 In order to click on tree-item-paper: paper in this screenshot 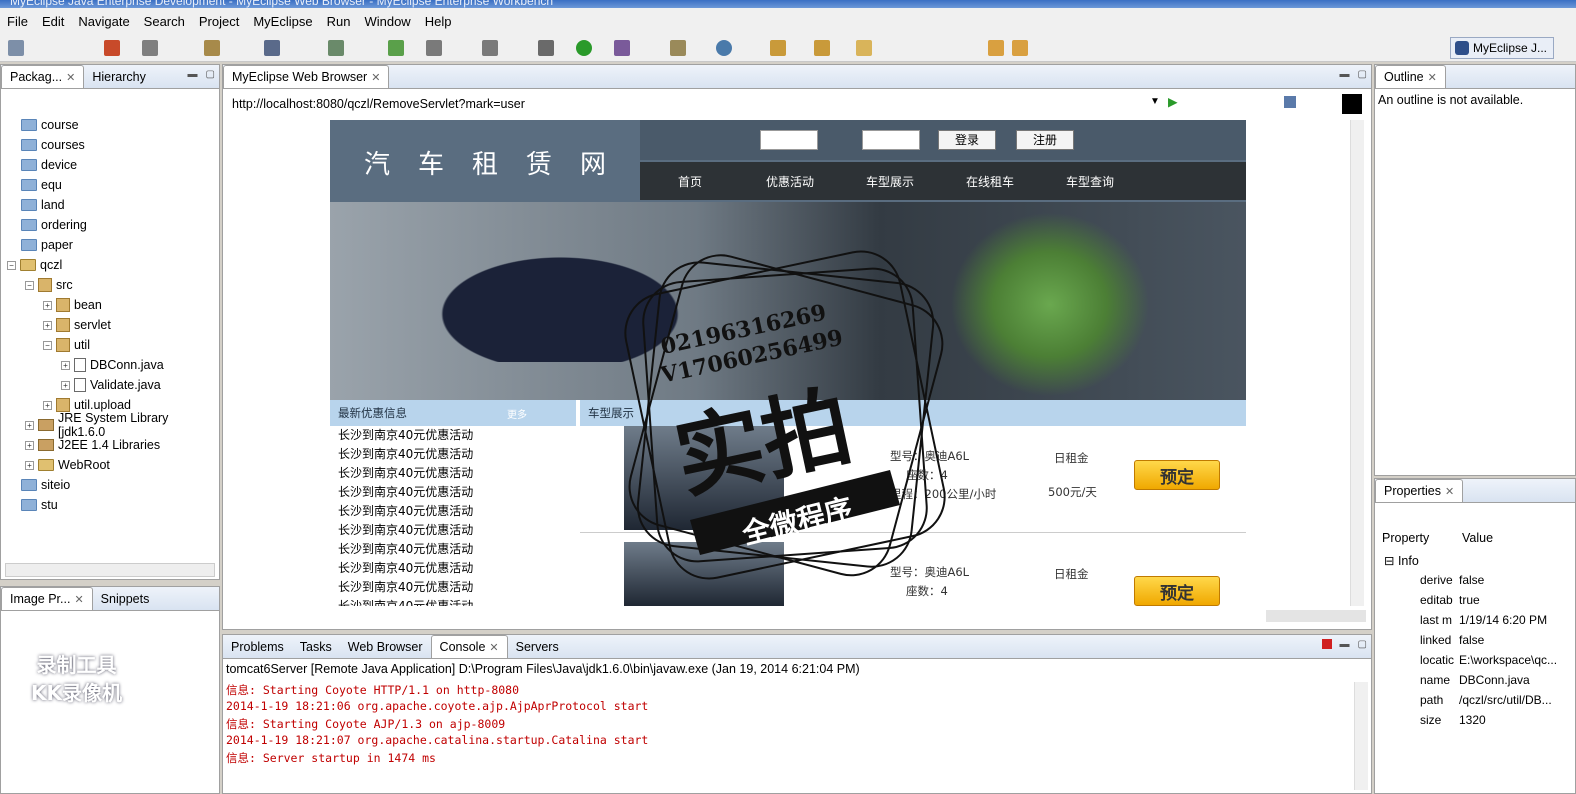, I will do `click(47, 245)`.